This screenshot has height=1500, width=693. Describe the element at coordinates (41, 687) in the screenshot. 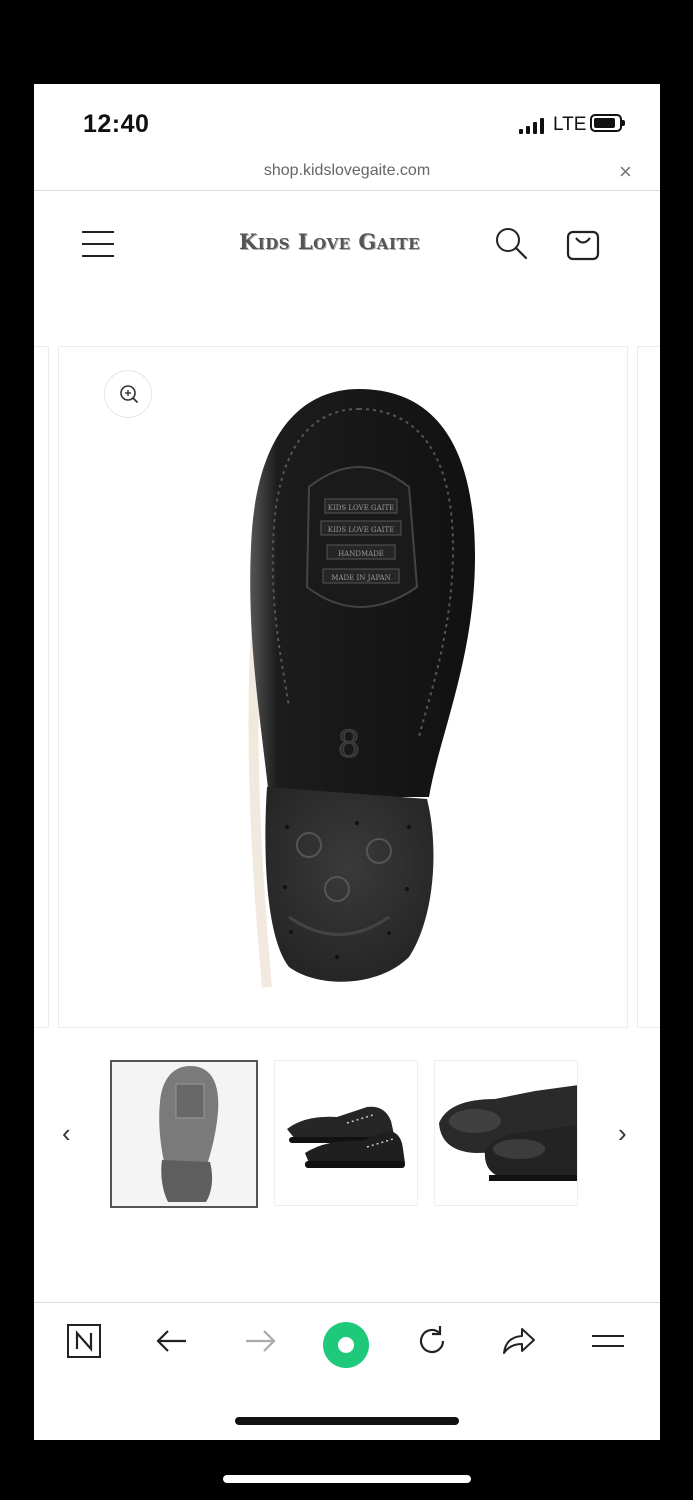

I see `previous-slide` at that location.